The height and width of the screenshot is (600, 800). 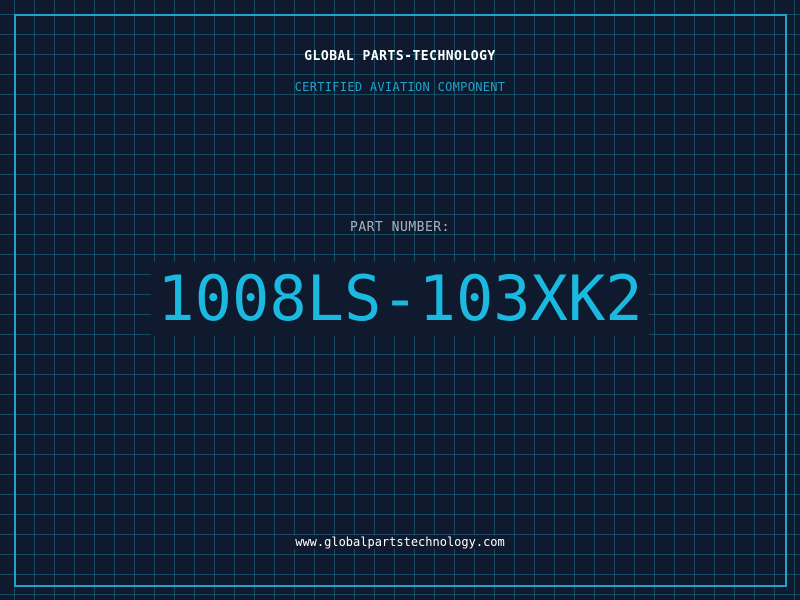 I want to click on part-number-container: 1008LS-103XK2, so click(x=400, y=299).